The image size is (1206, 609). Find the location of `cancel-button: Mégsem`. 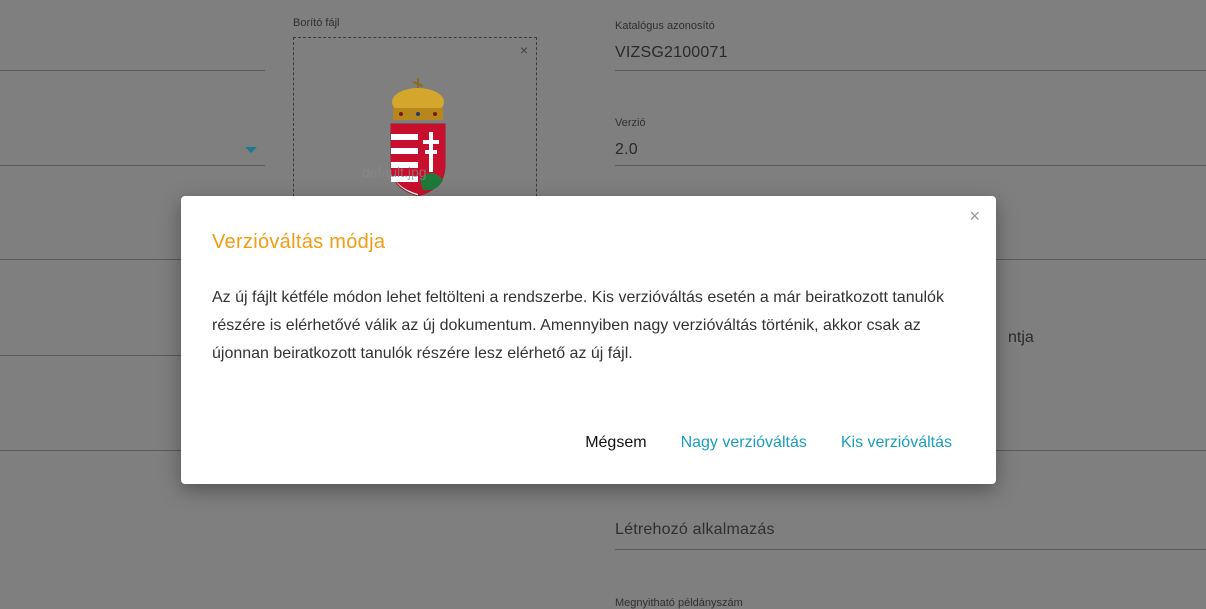

cancel-button: Mégsem is located at coordinates (615, 443).